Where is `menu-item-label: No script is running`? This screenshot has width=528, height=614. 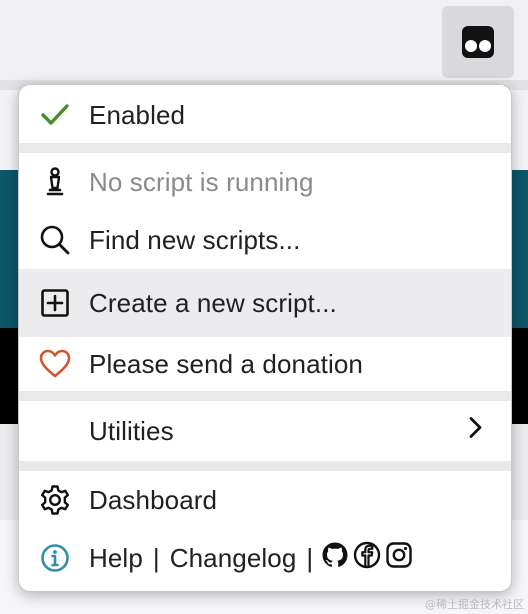
menu-item-label: No script is running is located at coordinates (201, 181).